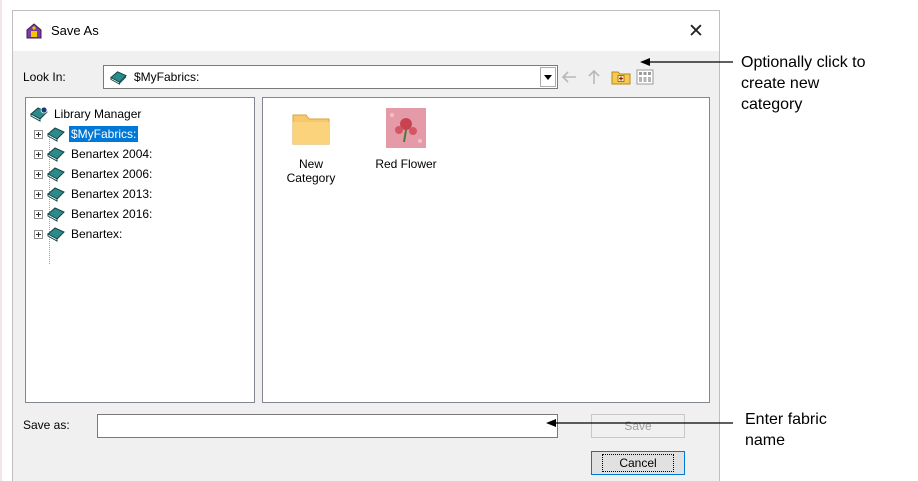 The image size is (918, 481). What do you see at coordinates (44, 77) in the screenshot?
I see `look-in-label: Look In:` at bounding box center [44, 77].